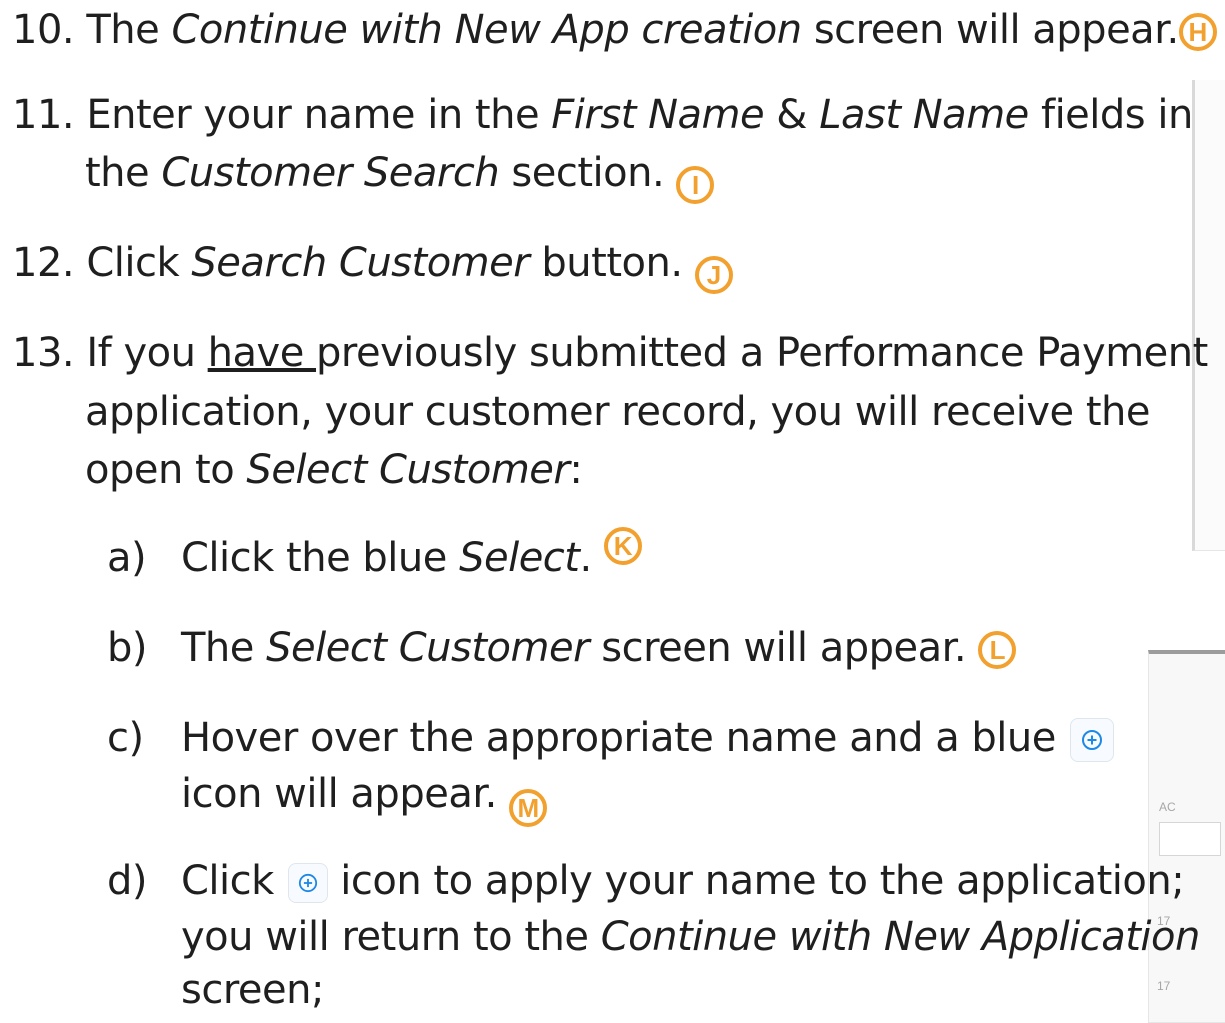 This screenshot has height=1023, width=1225. Describe the element at coordinates (339, 794) in the screenshot. I see `step-text: icon will appear.` at that location.